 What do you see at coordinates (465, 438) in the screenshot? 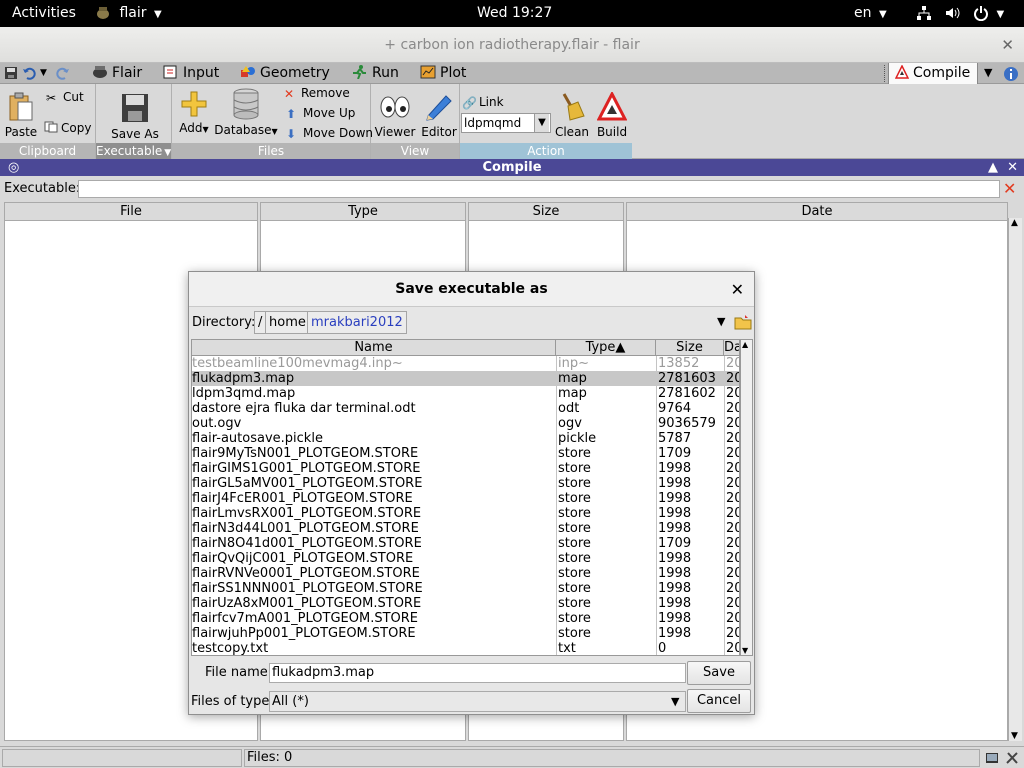
I see `file-row: flair-autosave.pickle pickle 5787 20` at bounding box center [465, 438].